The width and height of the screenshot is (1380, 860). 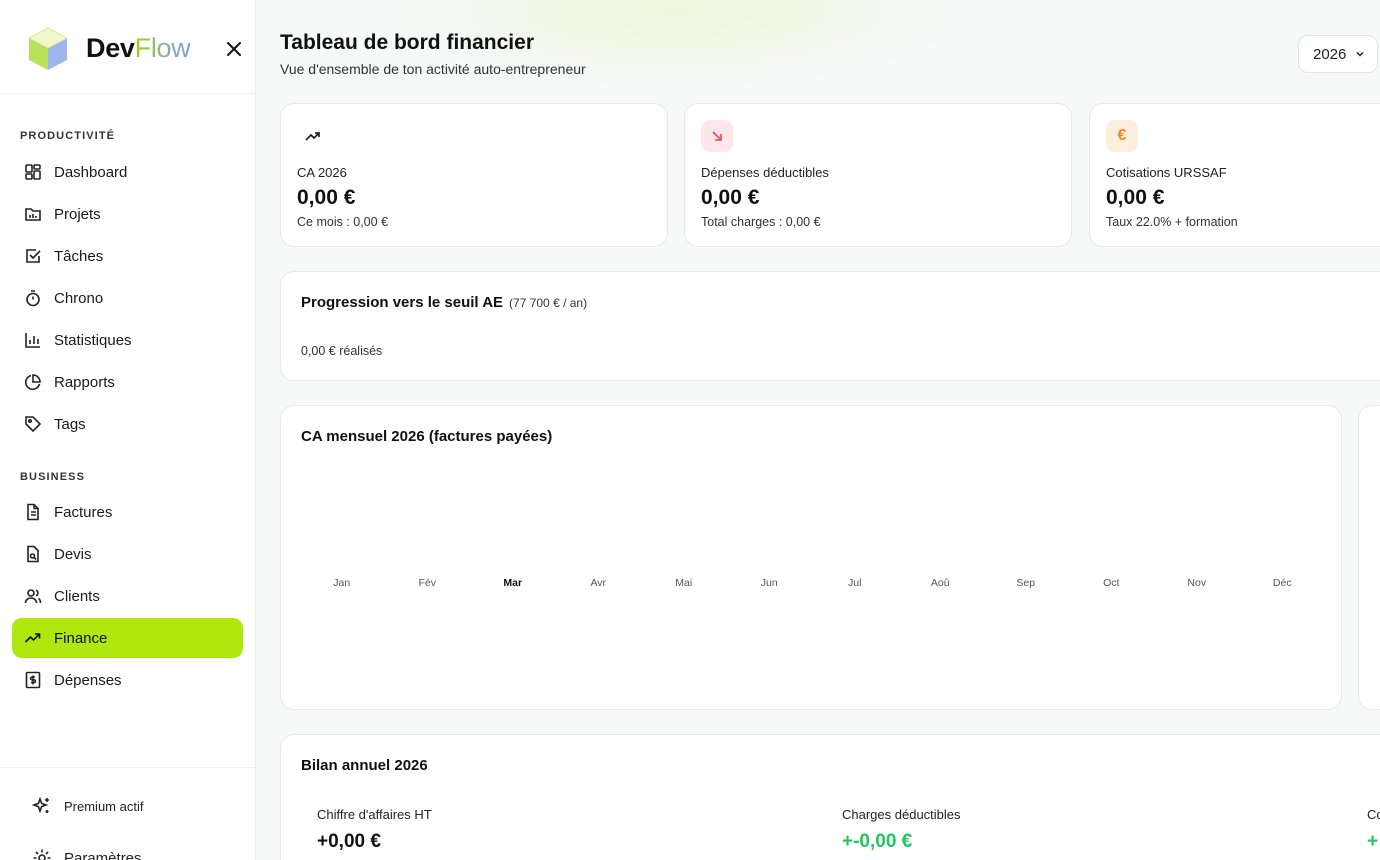 What do you see at coordinates (33, 298) in the screenshot?
I see `stopwatch-icon` at bounding box center [33, 298].